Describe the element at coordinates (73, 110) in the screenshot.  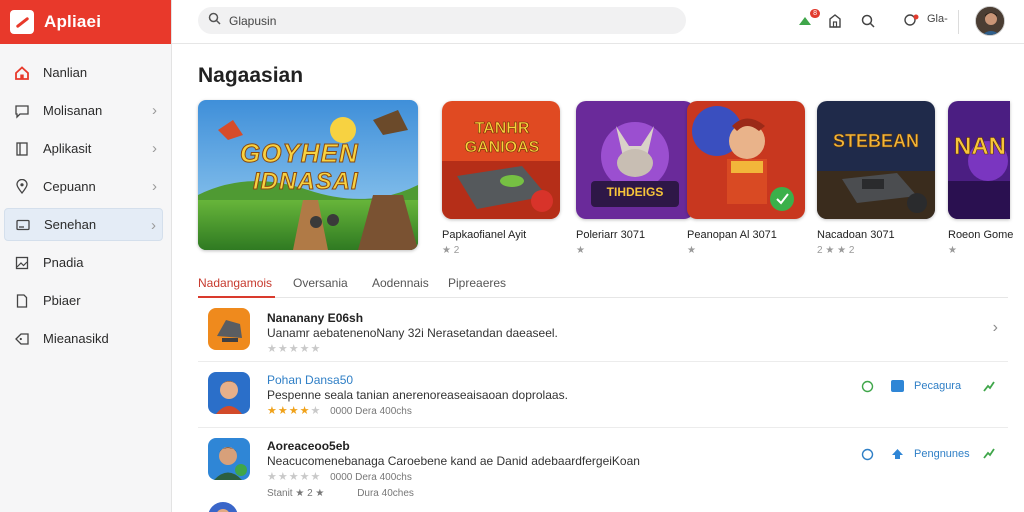
I see `sidebar-item-label: Molisanan` at that location.